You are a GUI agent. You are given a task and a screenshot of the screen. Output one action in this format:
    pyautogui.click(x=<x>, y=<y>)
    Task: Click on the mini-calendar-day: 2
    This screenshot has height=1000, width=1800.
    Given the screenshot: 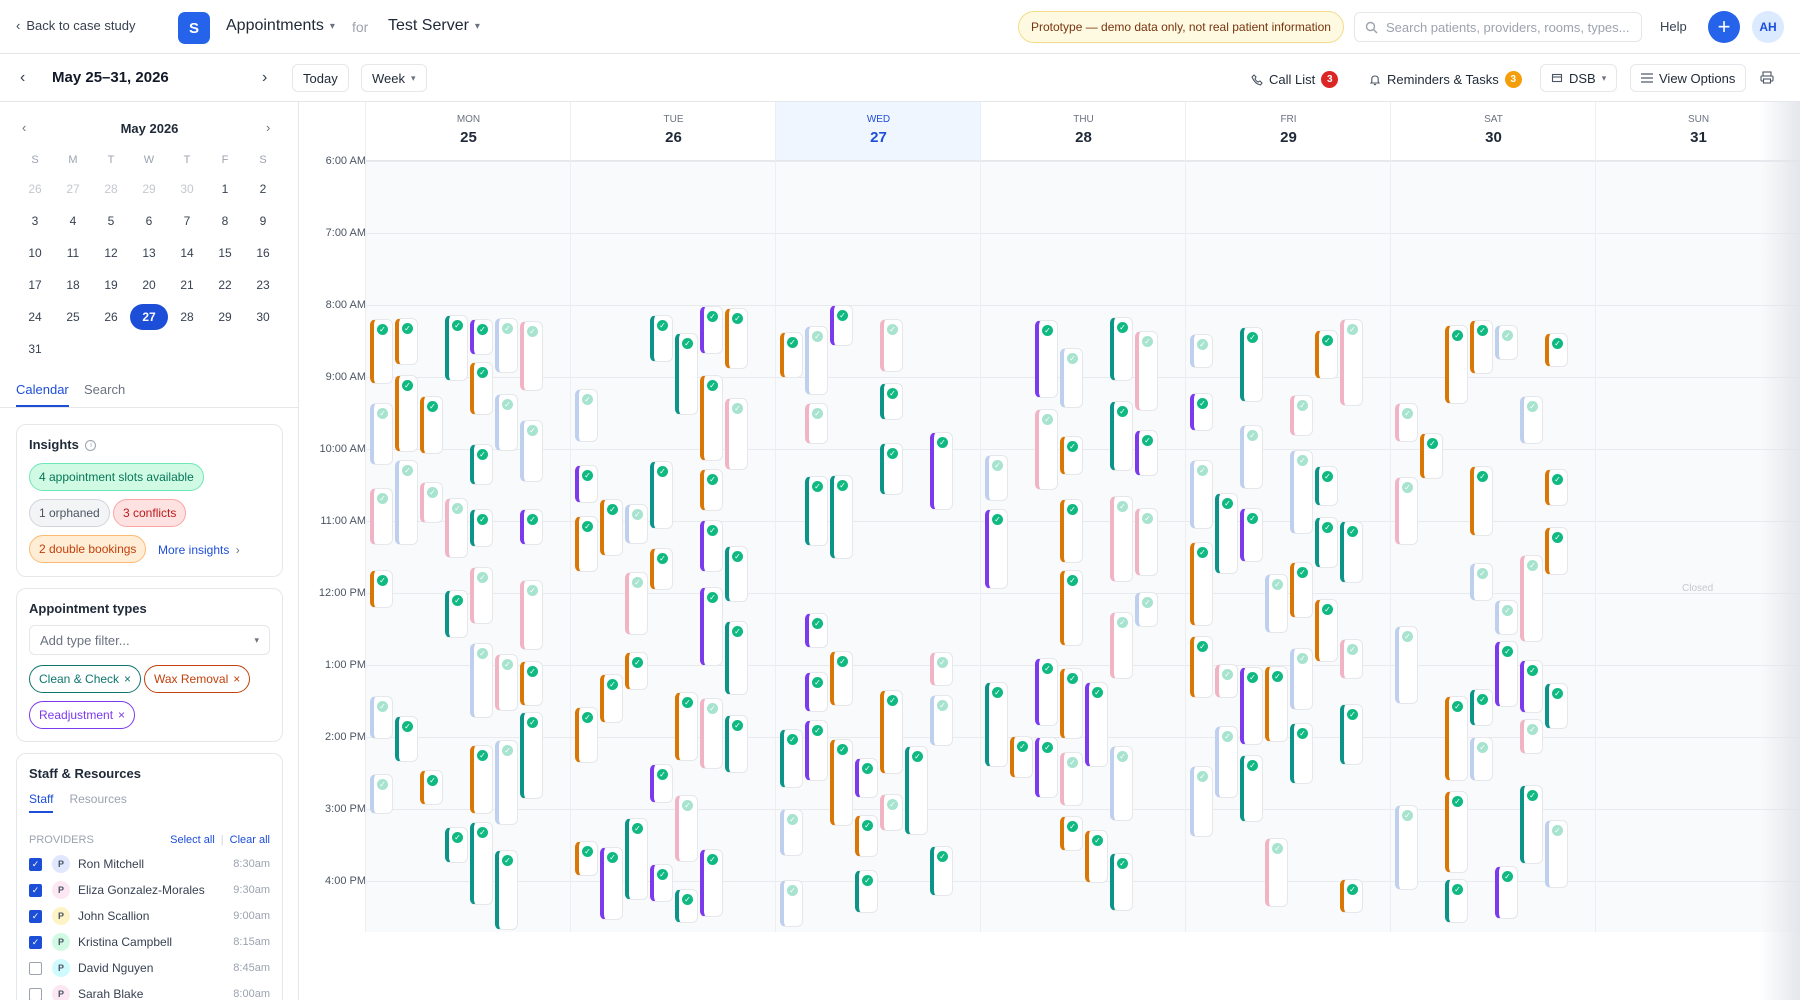 What is the action you would take?
    pyautogui.click(x=263, y=189)
    